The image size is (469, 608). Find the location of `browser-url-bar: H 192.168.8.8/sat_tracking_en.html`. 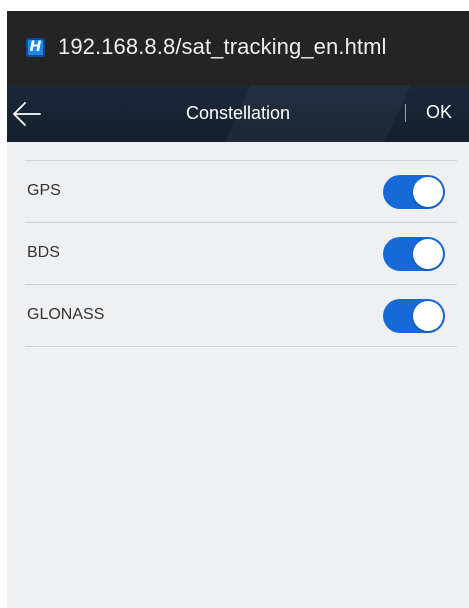

browser-url-bar: H 192.168.8.8/sat_tracking_en.html is located at coordinates (238, 48).